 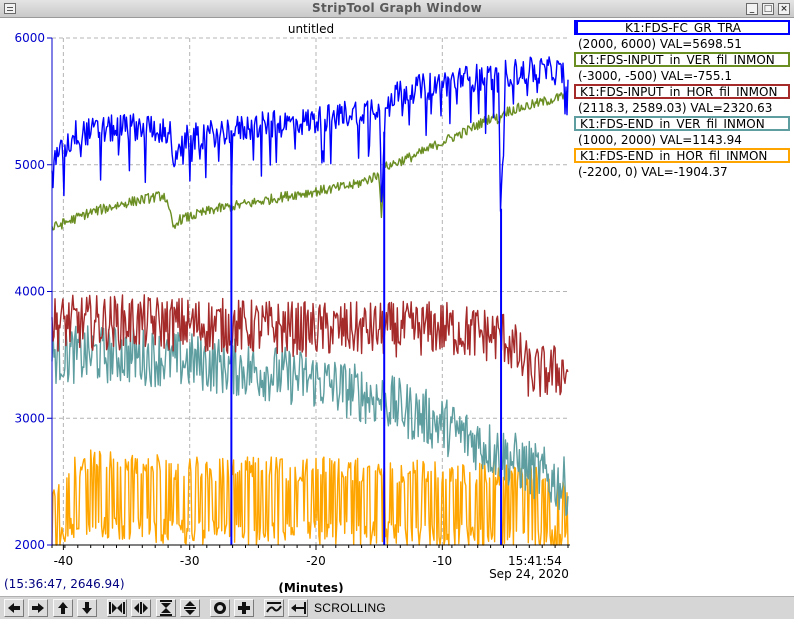 I want to click on cursor-readout: (15:36:47, 2646.94), so click(x=64, y=584).